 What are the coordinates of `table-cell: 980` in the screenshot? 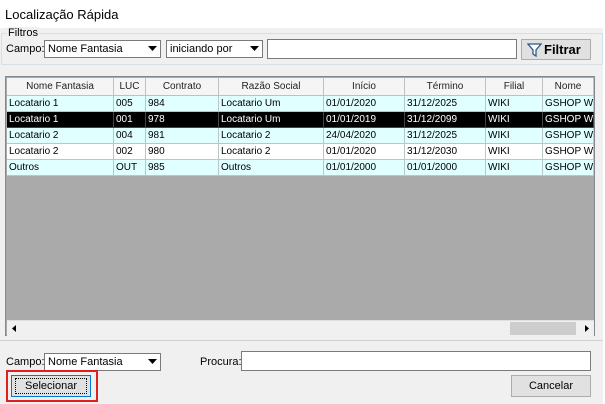 It's located at (182, 152).